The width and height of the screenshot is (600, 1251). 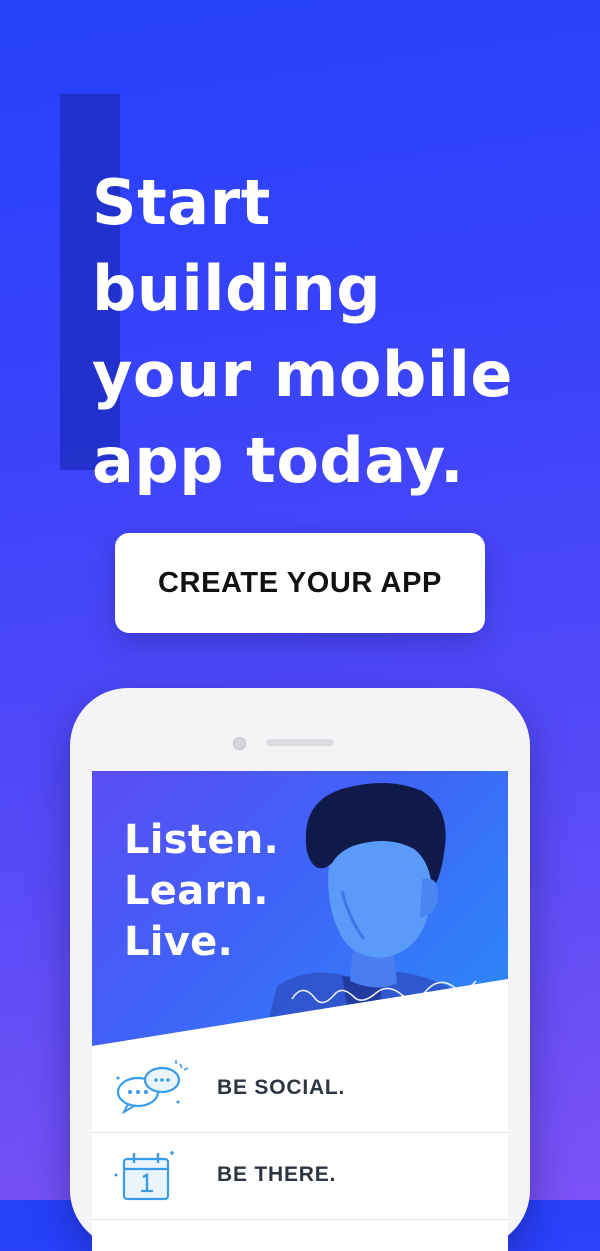 I want to click on phone-camera, so click(x=239, y=743).